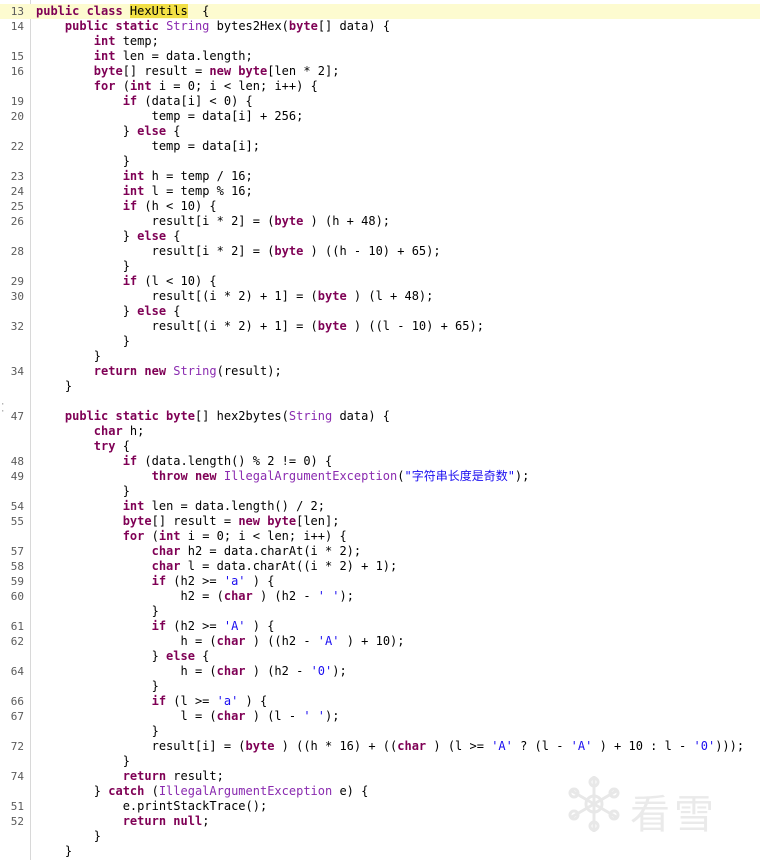 This screenshot has width=760, height=860. What do you see at coordinates (380, 56) in the screenshot?
I see `code-line: 15 int len = data.length;` at bounding box center [380, 56].